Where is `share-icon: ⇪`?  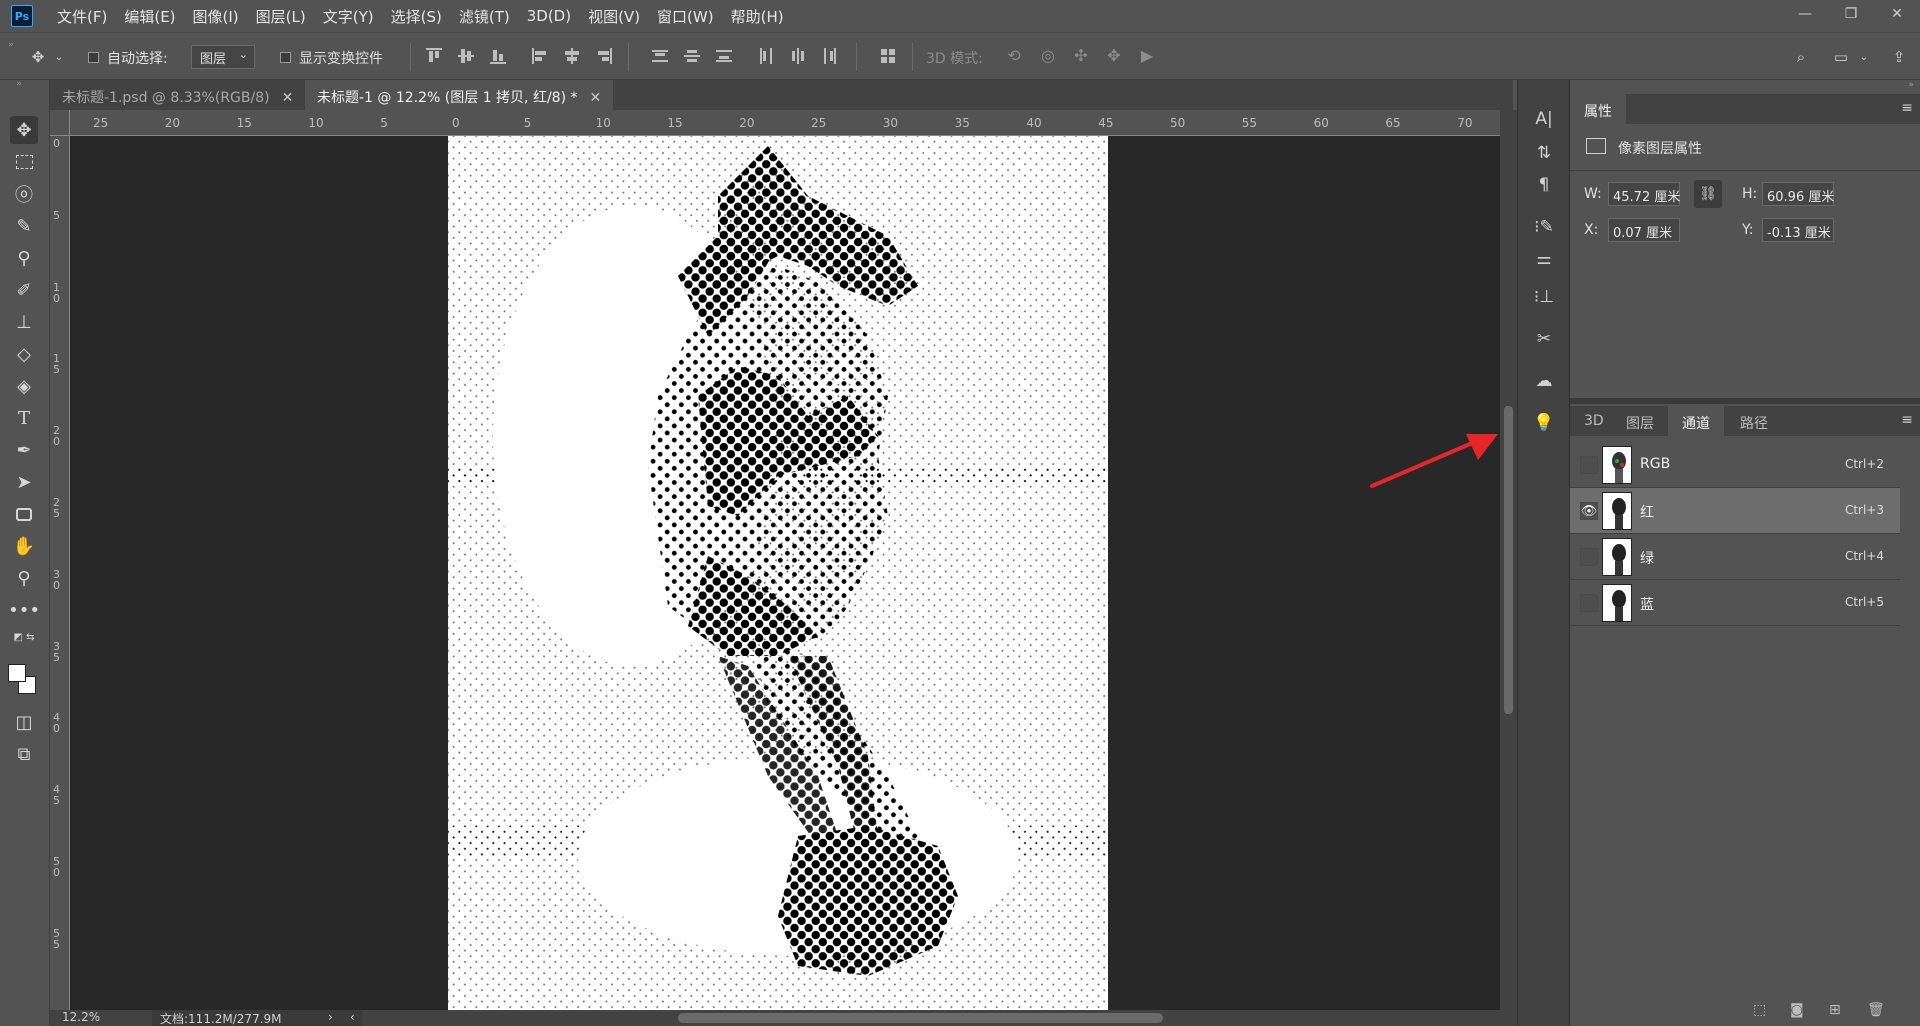 share-icon: ⇪ is located at coordinates (1899, 57).